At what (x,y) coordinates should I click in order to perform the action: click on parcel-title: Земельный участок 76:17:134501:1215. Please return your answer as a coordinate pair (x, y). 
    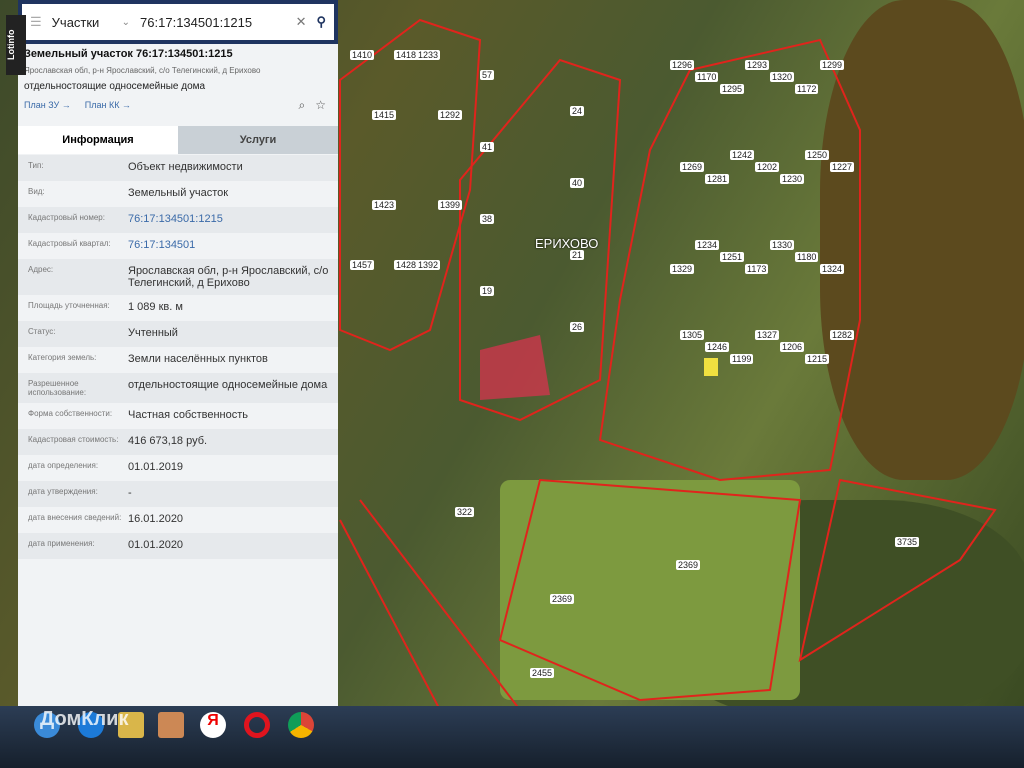
    Looking at the image, I should click on (128, 54).